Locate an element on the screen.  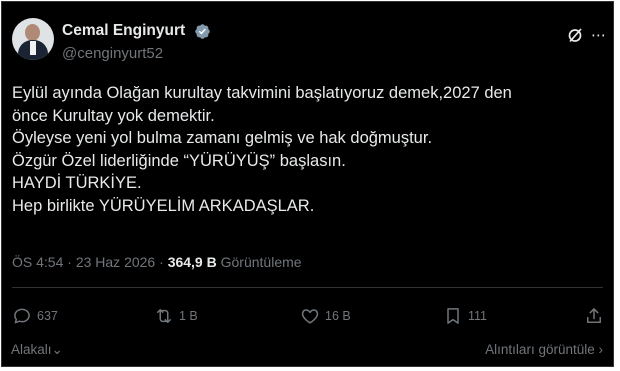
avatar-head is located at coordinates (32, 32).